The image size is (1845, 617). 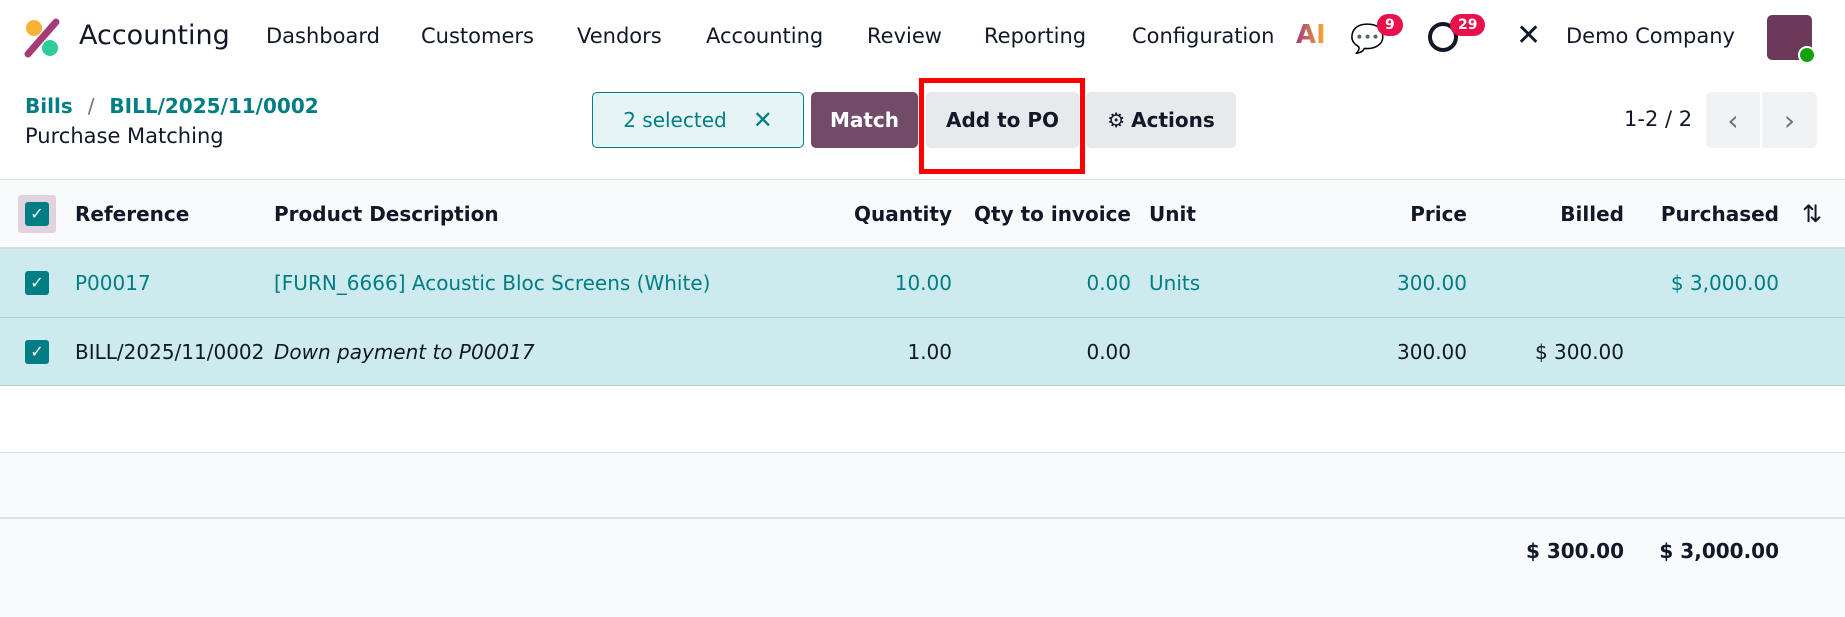 I want to click on cell-quantity: 10.00, so click(x=923, y=283).